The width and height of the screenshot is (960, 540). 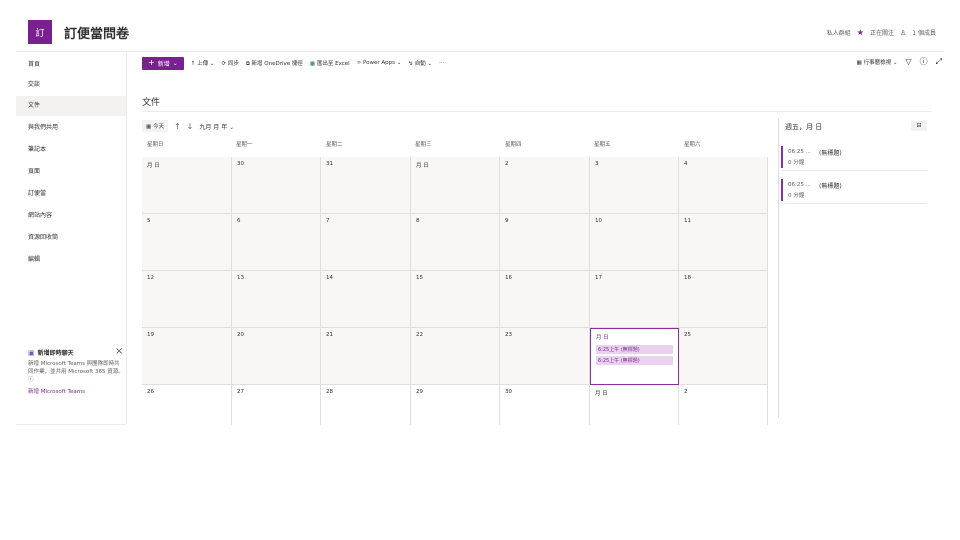 What do you see at coordinates (455, 242) in the screenshot?
I see `calendar-day: 8` at bounding box center [455, 242].